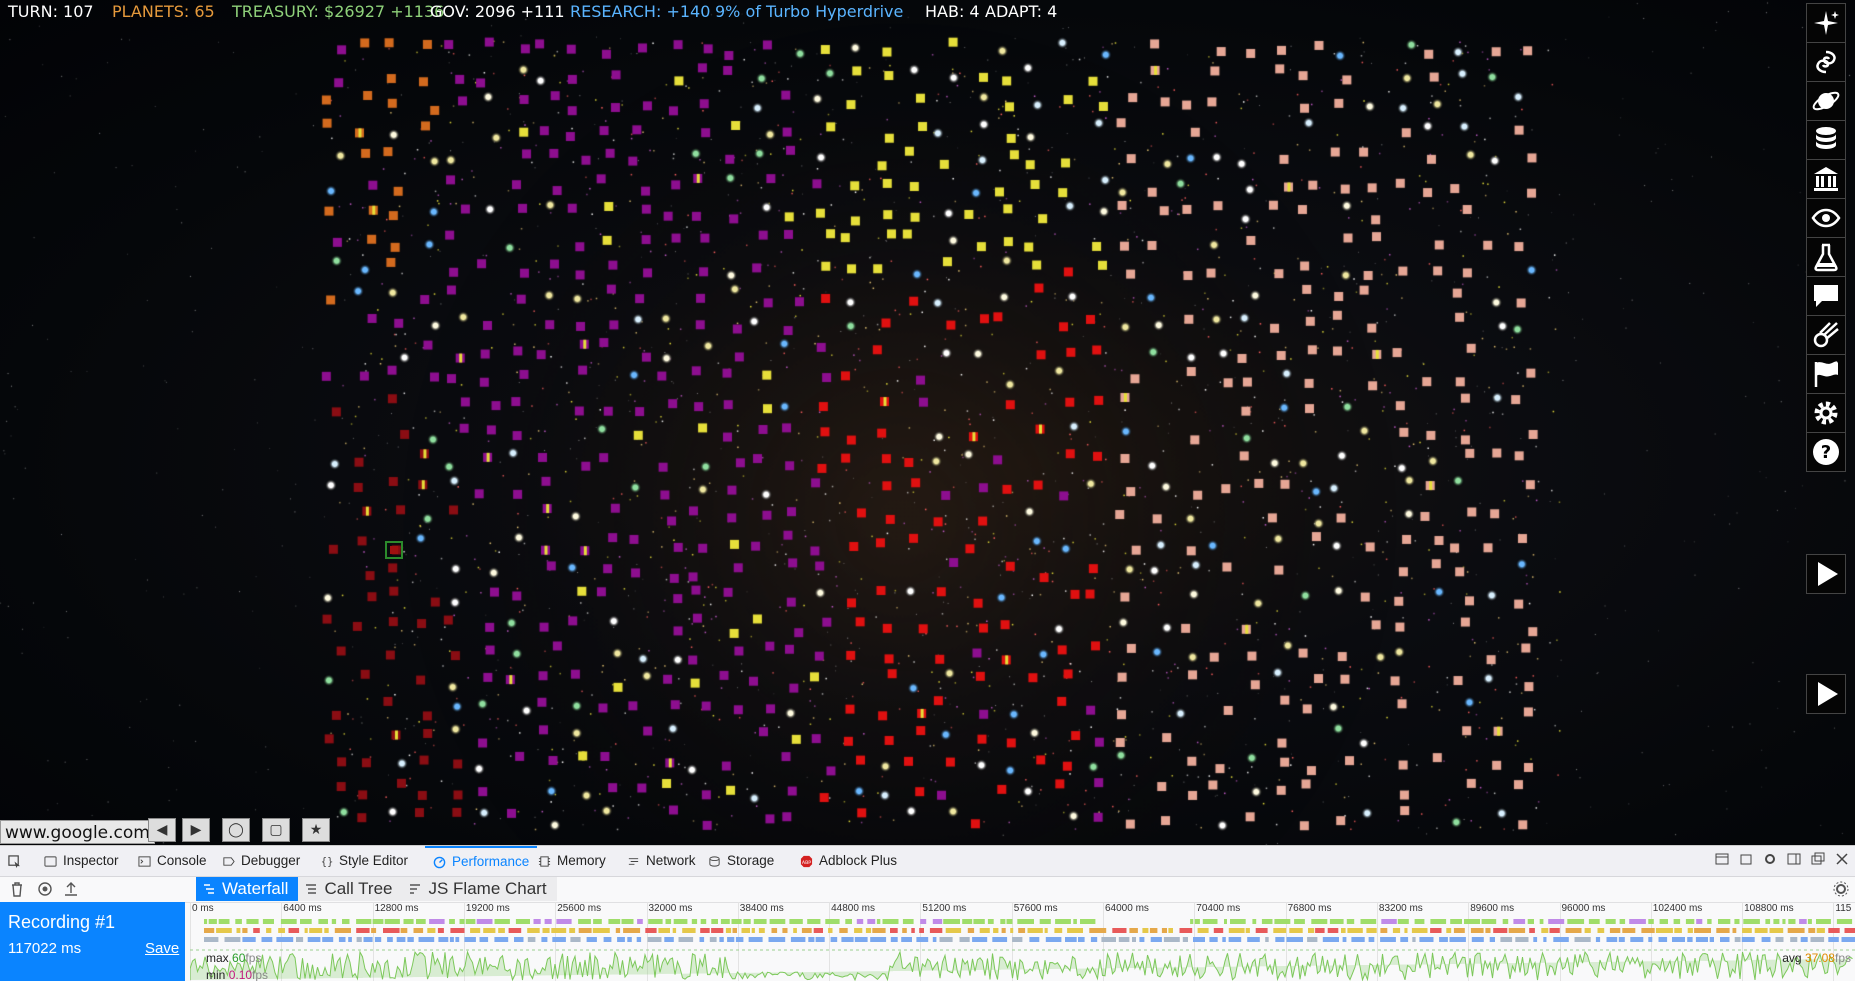  What do you see at coordinates (671, 908) in the screenshot?
I see `ruler-tick: 32000 ms` at bounding box center [671, 908].